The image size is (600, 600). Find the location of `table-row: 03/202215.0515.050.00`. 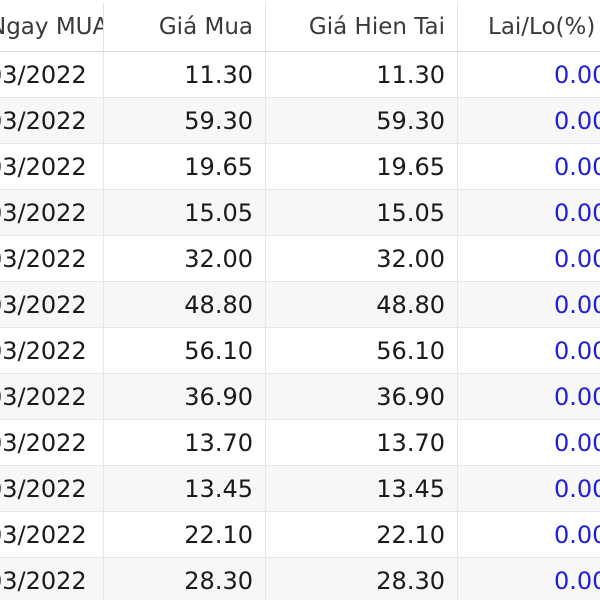

table-row: 03/202215.0515.050.00 is located at coordinates (300, 213).